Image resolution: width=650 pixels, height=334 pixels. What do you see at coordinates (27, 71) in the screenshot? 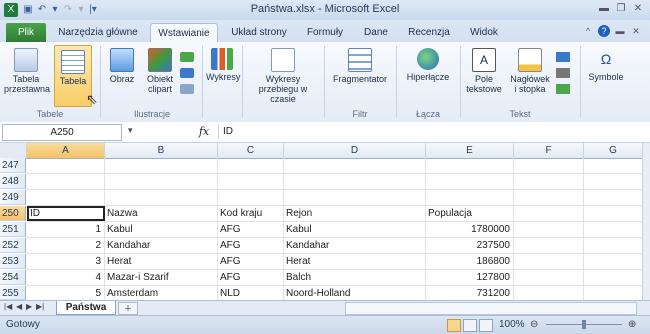
I see `pivot-table-button: Tabela przestawna` at bounding box center [27, 71].